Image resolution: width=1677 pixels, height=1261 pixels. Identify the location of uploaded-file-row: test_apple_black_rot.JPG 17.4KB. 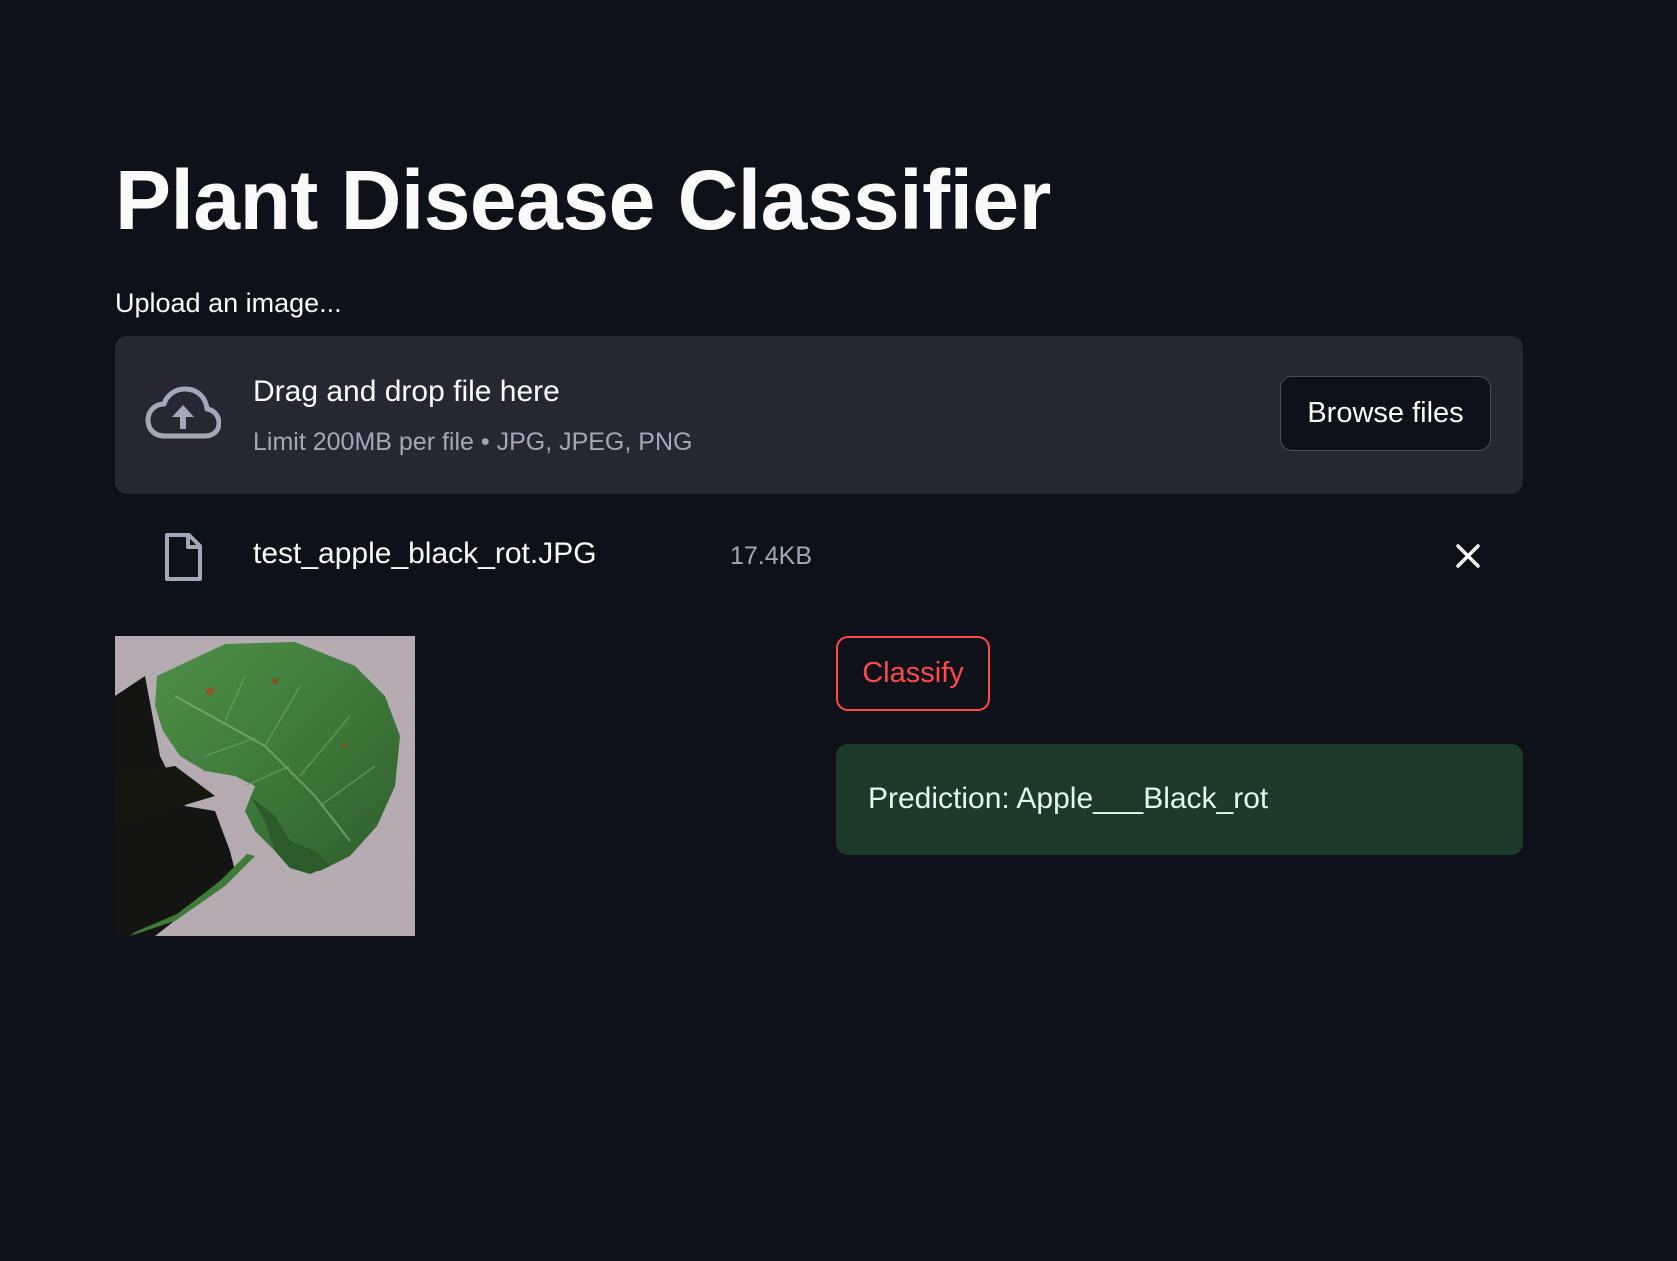
(819, 555).